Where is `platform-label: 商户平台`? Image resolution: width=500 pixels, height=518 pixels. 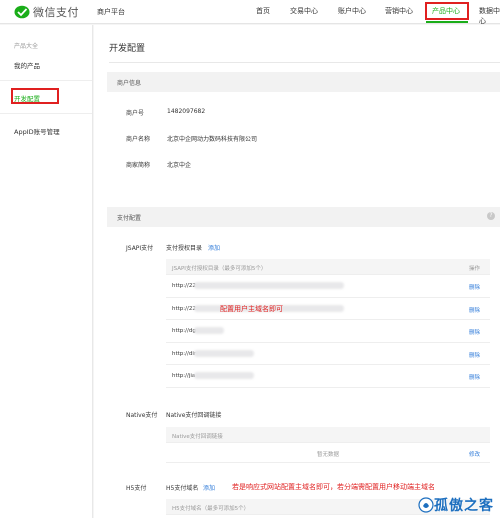 platform-label: 商户平台 is located at coordinates (111, 12).